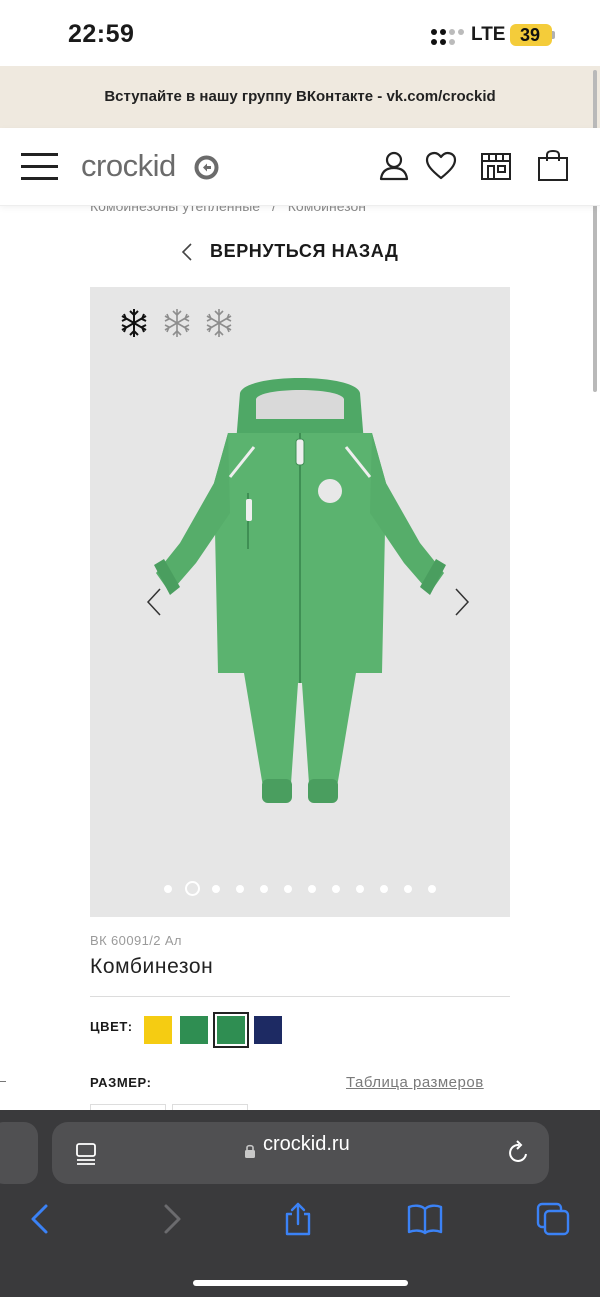 The image size is (600, 1297). What do you see at coordinates (553, 1219) in the screenshot?
I see `tabs-icon` at bounding box center [553, 1219].